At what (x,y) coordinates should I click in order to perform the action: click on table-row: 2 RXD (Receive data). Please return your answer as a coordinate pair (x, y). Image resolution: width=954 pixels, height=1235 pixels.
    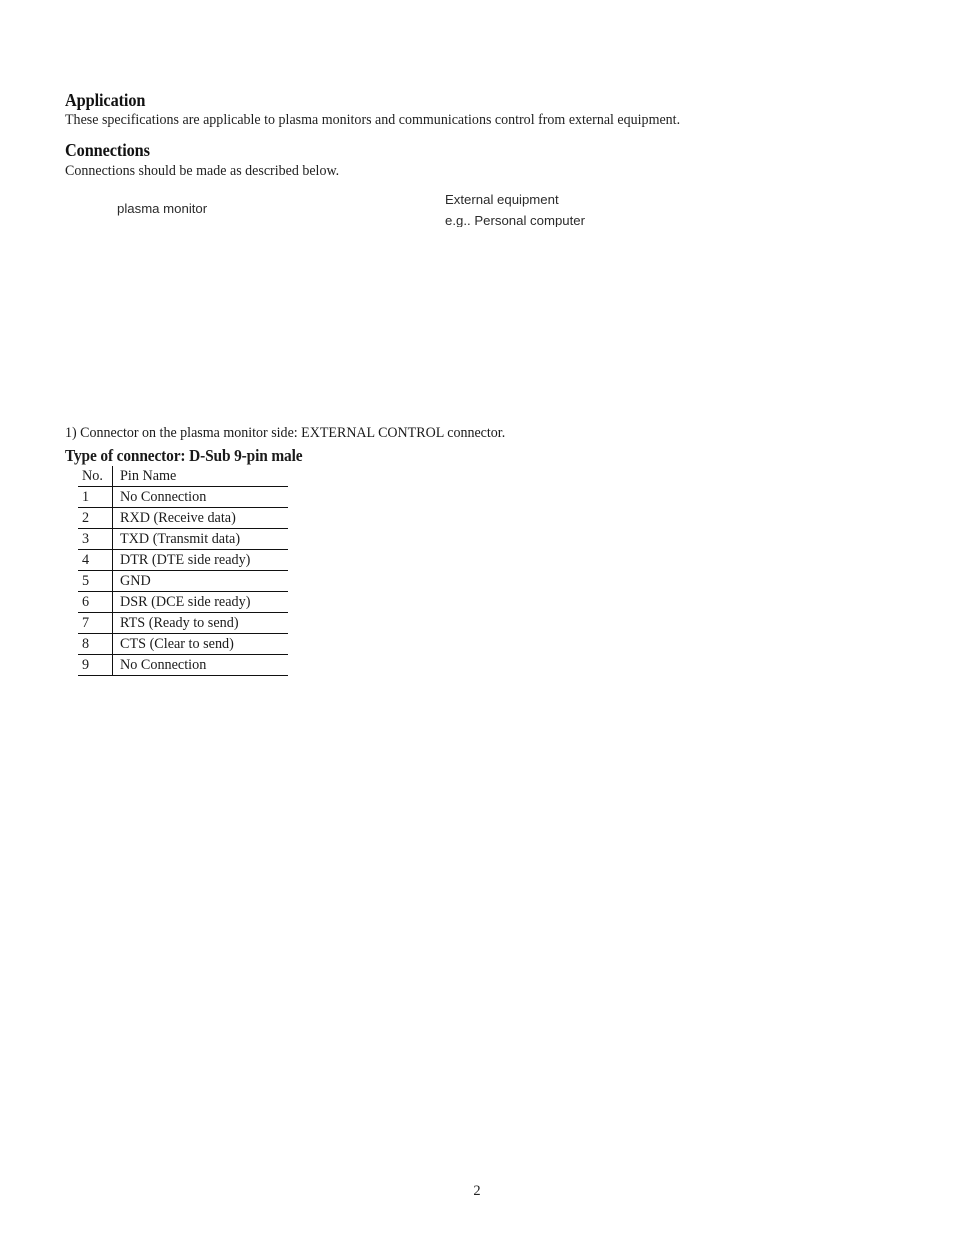
    Looking at the image, I should click on (183, 518).